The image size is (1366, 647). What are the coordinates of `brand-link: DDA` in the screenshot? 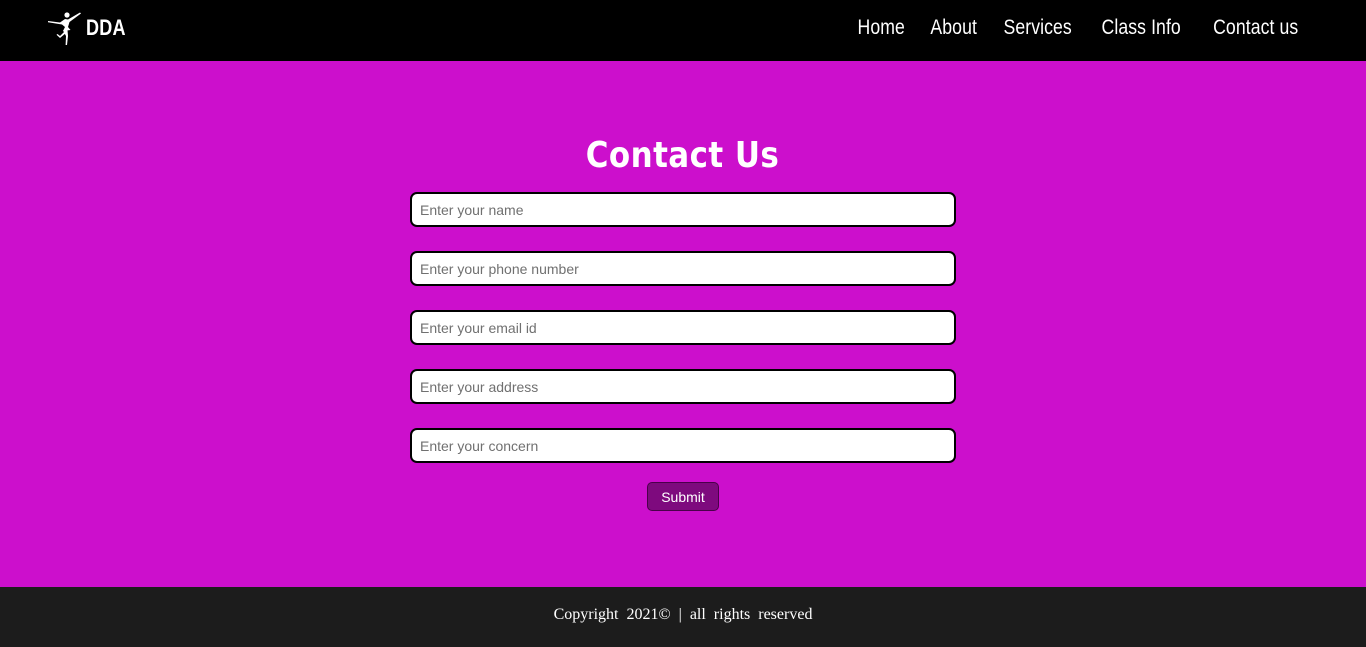 It's located at (90, 28).